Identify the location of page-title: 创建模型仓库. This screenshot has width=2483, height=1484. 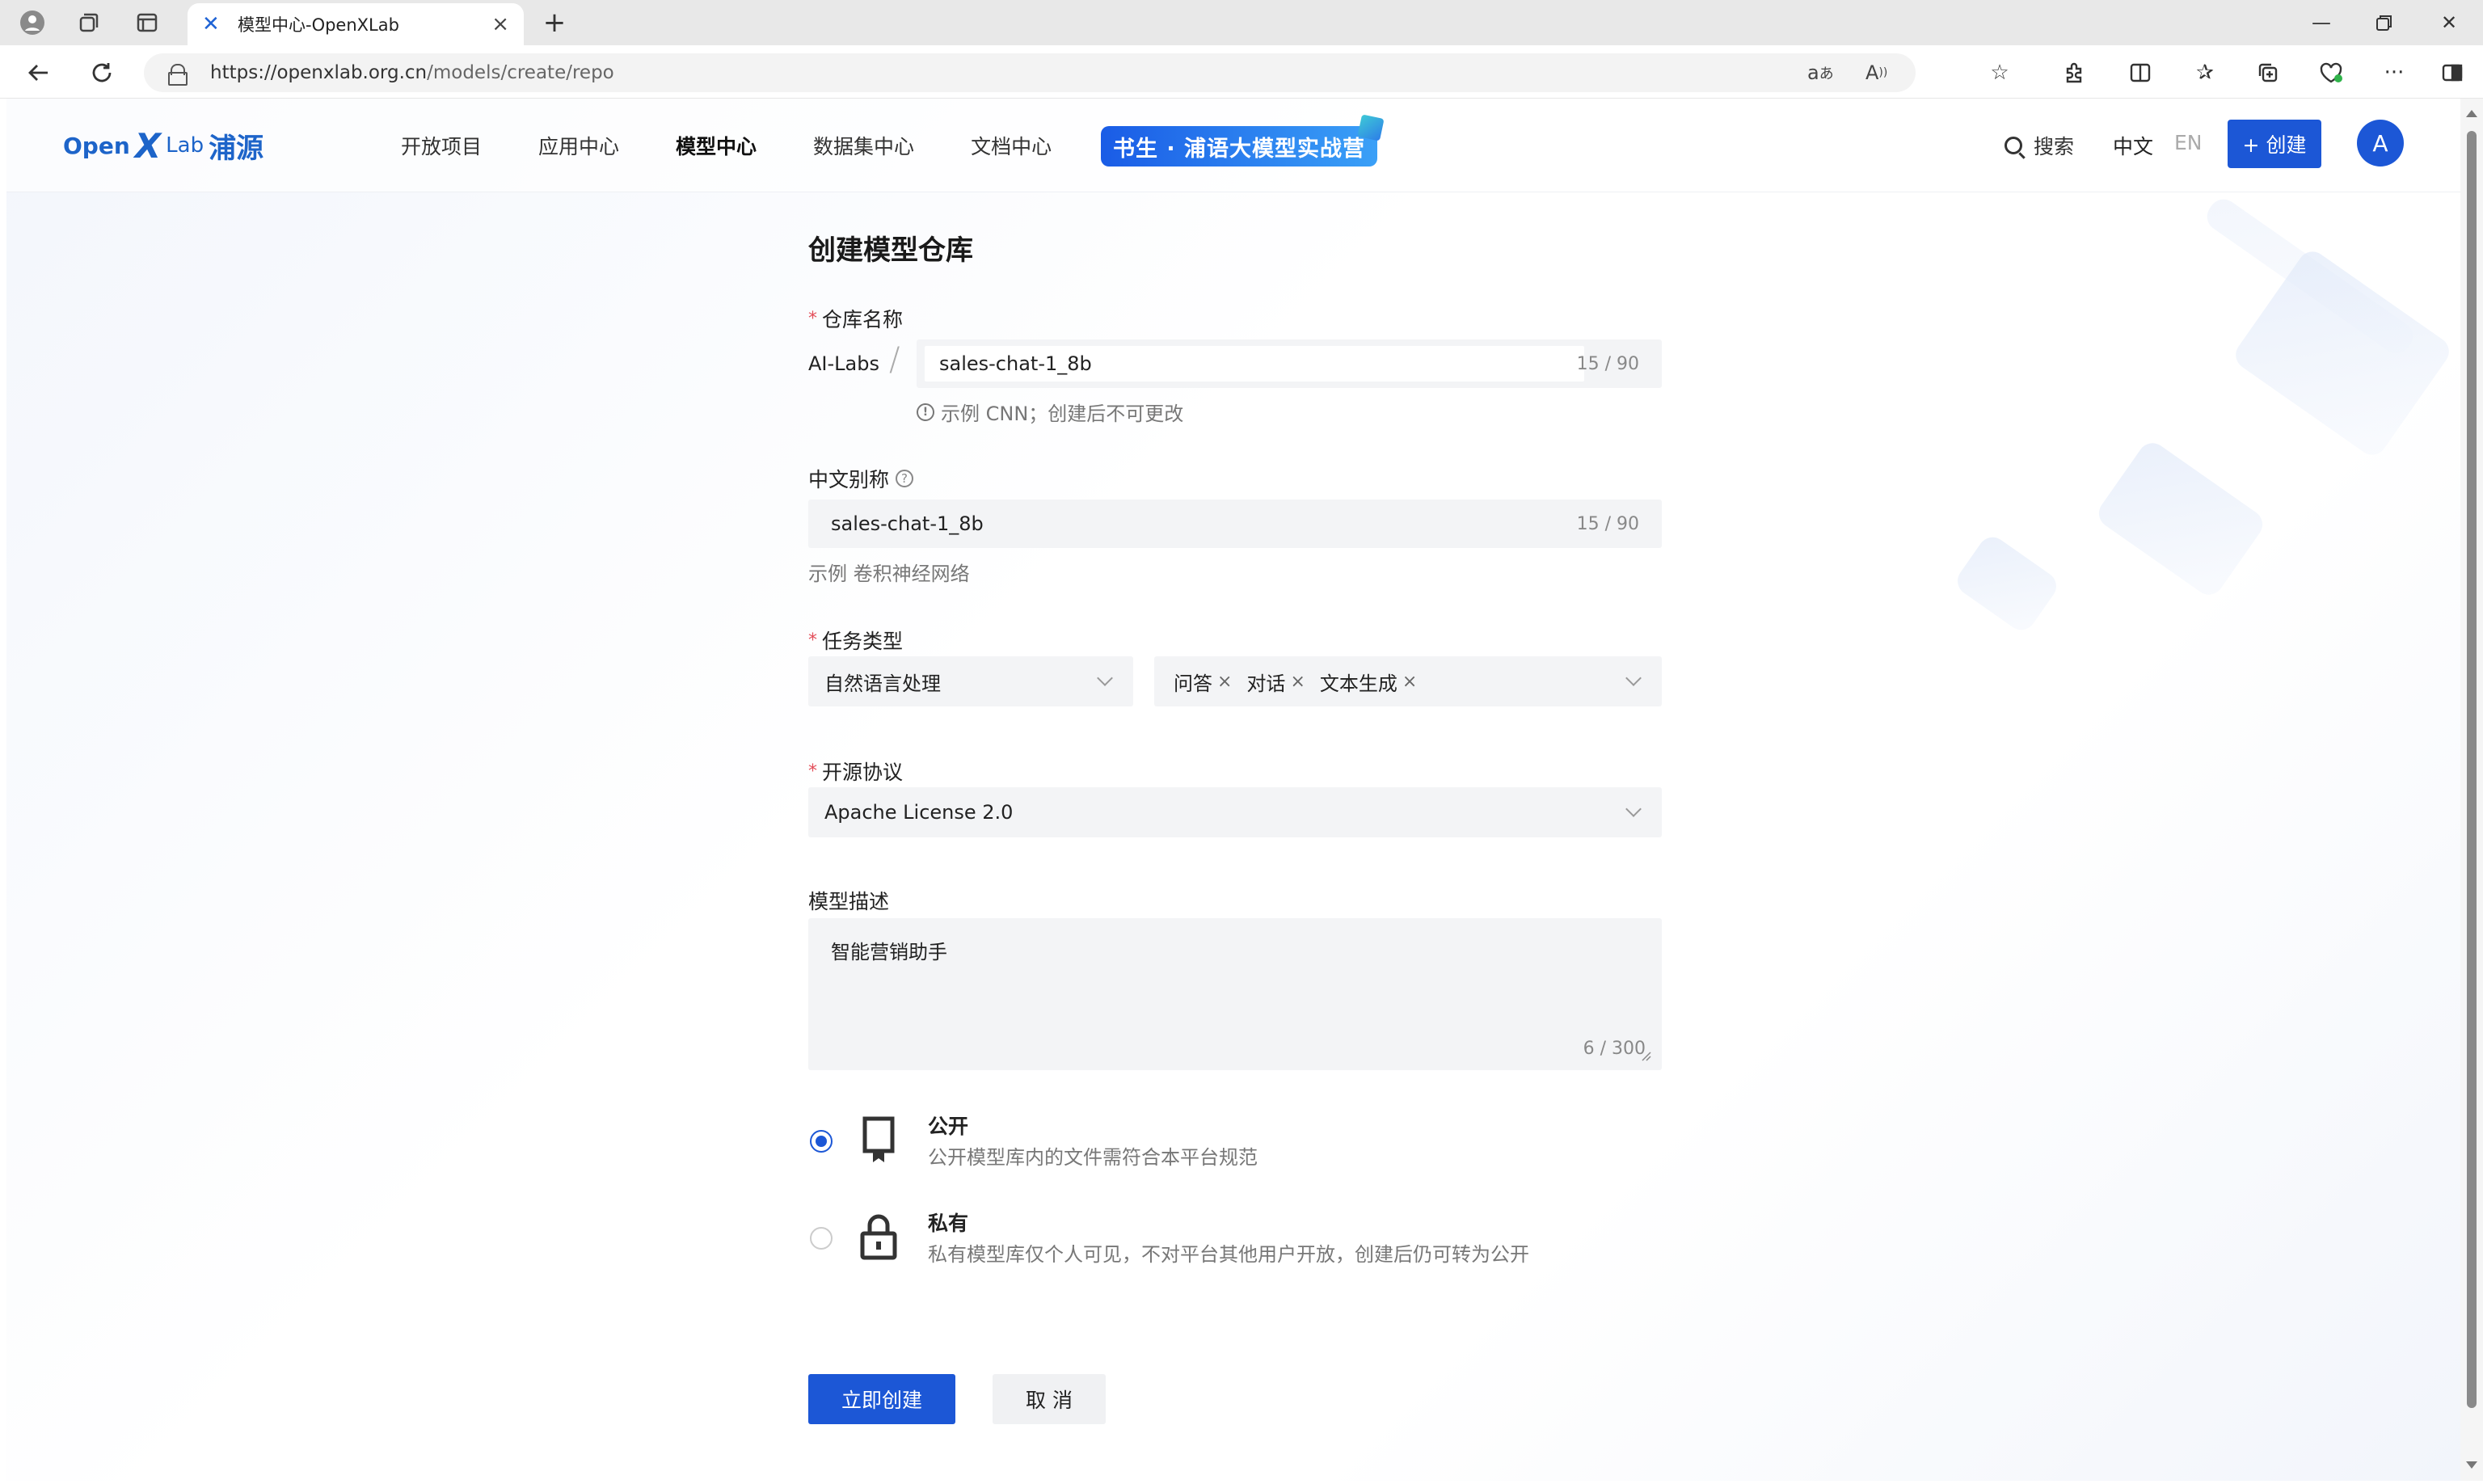
(890, 250).